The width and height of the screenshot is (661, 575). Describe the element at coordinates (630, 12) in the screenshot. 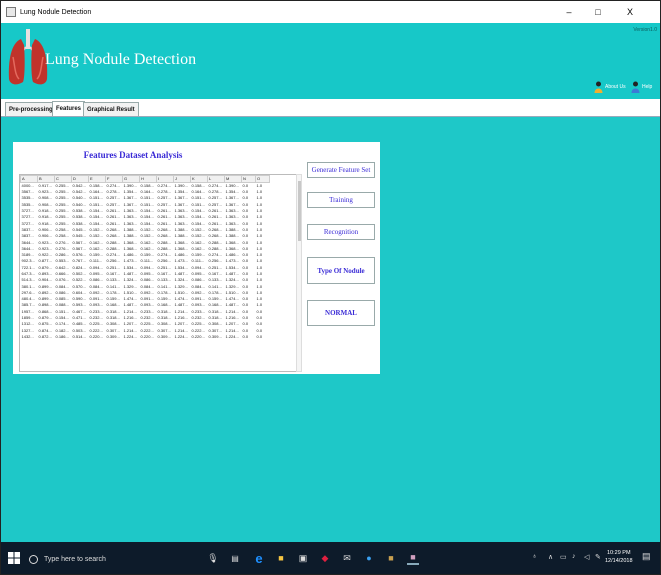

I see `close-button: X` at that location.